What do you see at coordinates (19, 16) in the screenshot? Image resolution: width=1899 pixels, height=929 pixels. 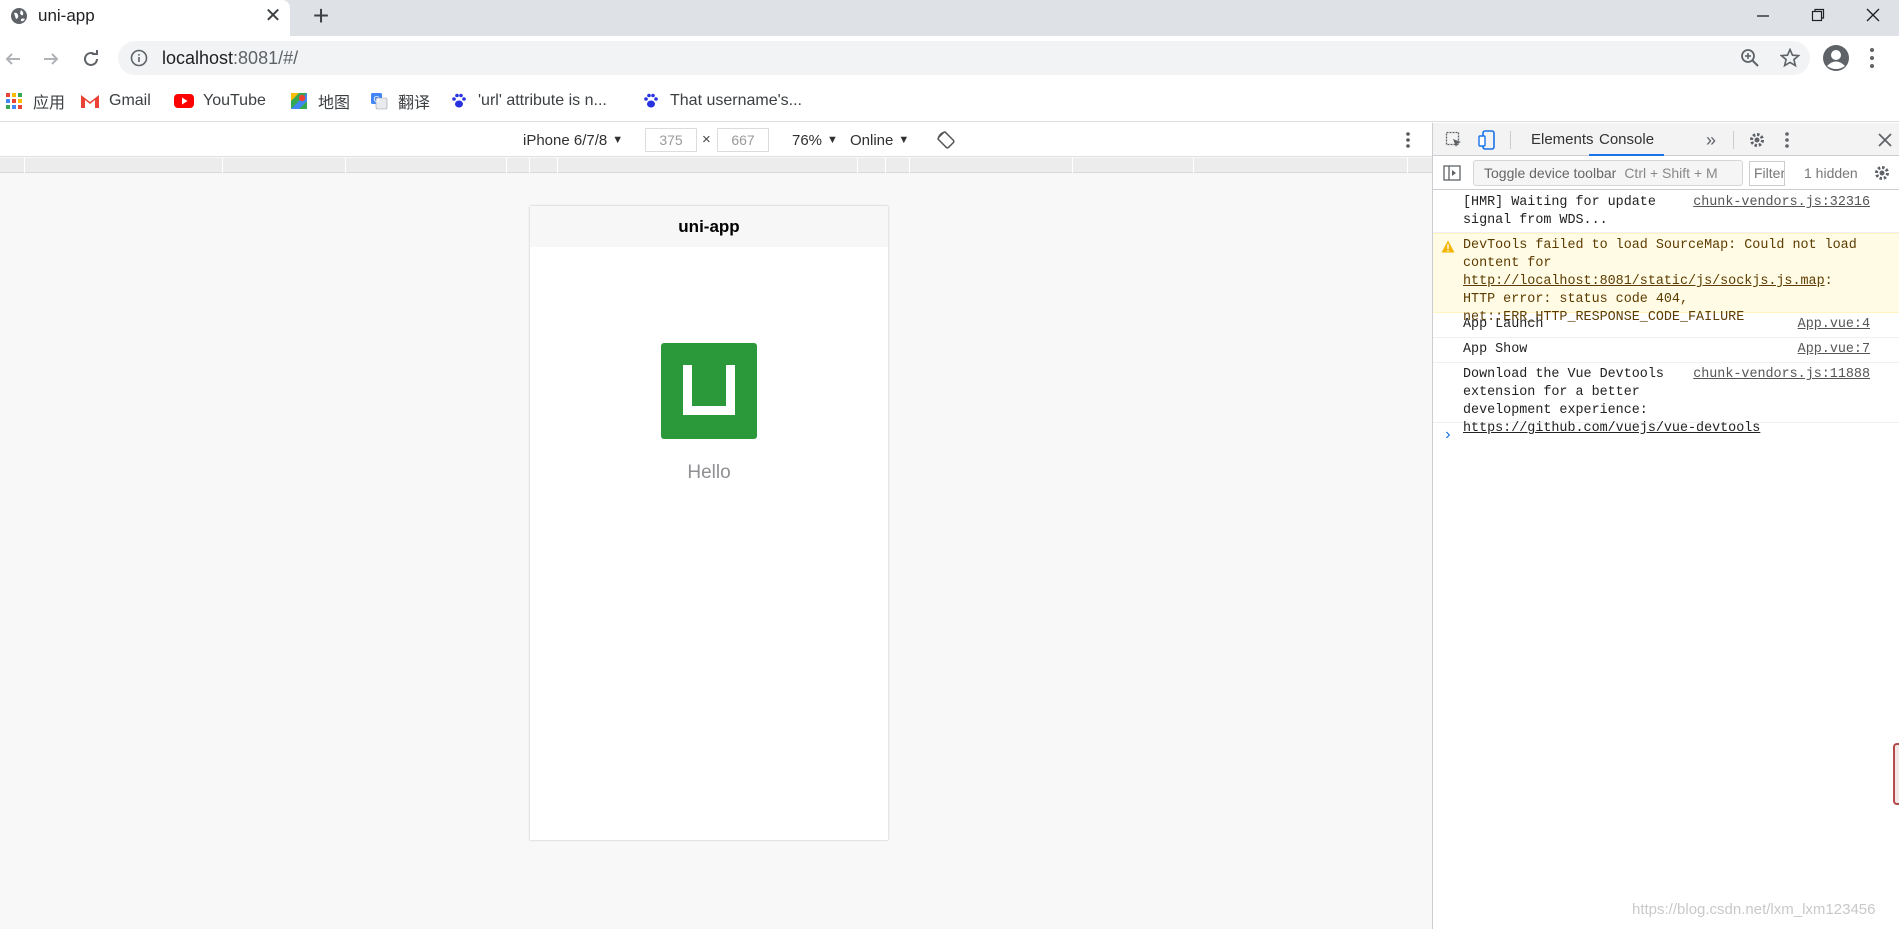 I see `globe-icon` at bounding box center [19, 16].